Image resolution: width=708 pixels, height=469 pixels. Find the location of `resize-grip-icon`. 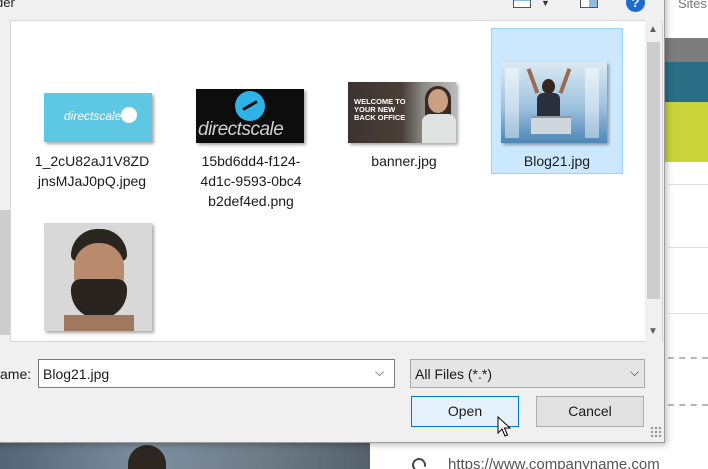

resize-grip-icon is located at coordinates (656, 432).